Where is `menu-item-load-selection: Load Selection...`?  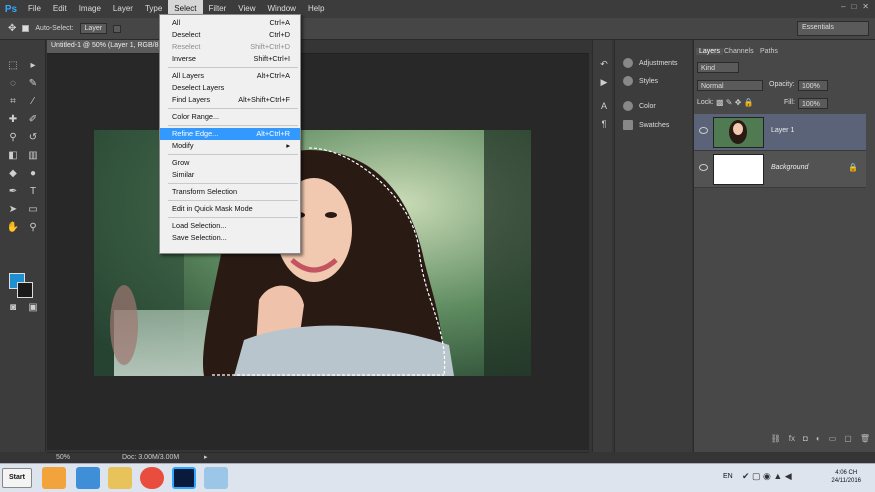 menu-item-load-selection: Load Selection... is located at coordinates (230, 226).